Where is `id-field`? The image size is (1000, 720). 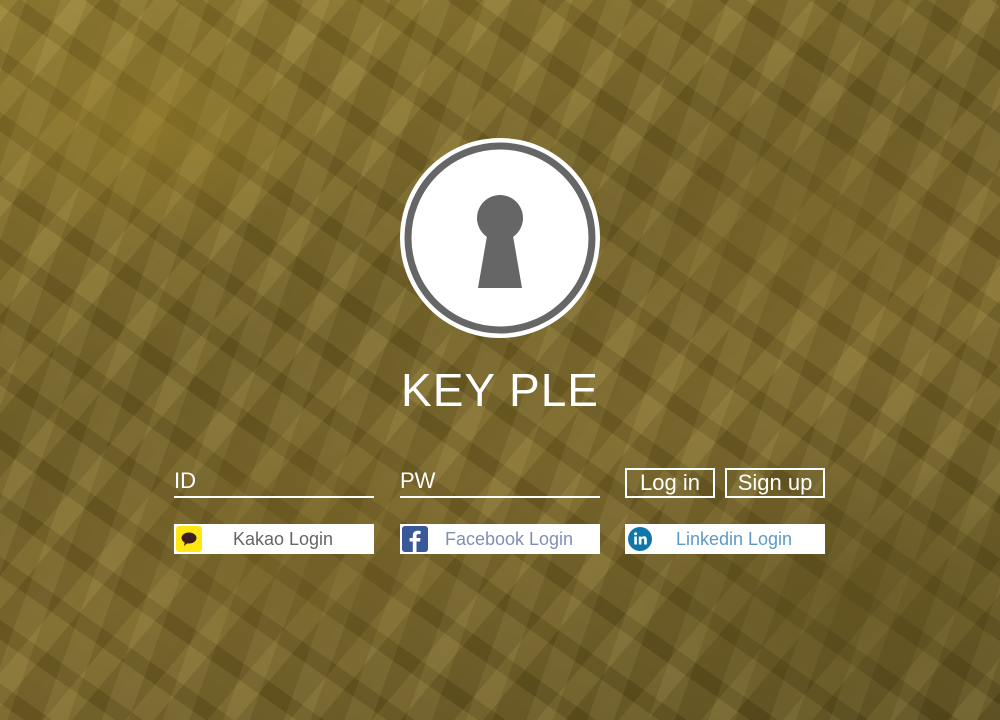 id-field is located at coordinates (274, 482).